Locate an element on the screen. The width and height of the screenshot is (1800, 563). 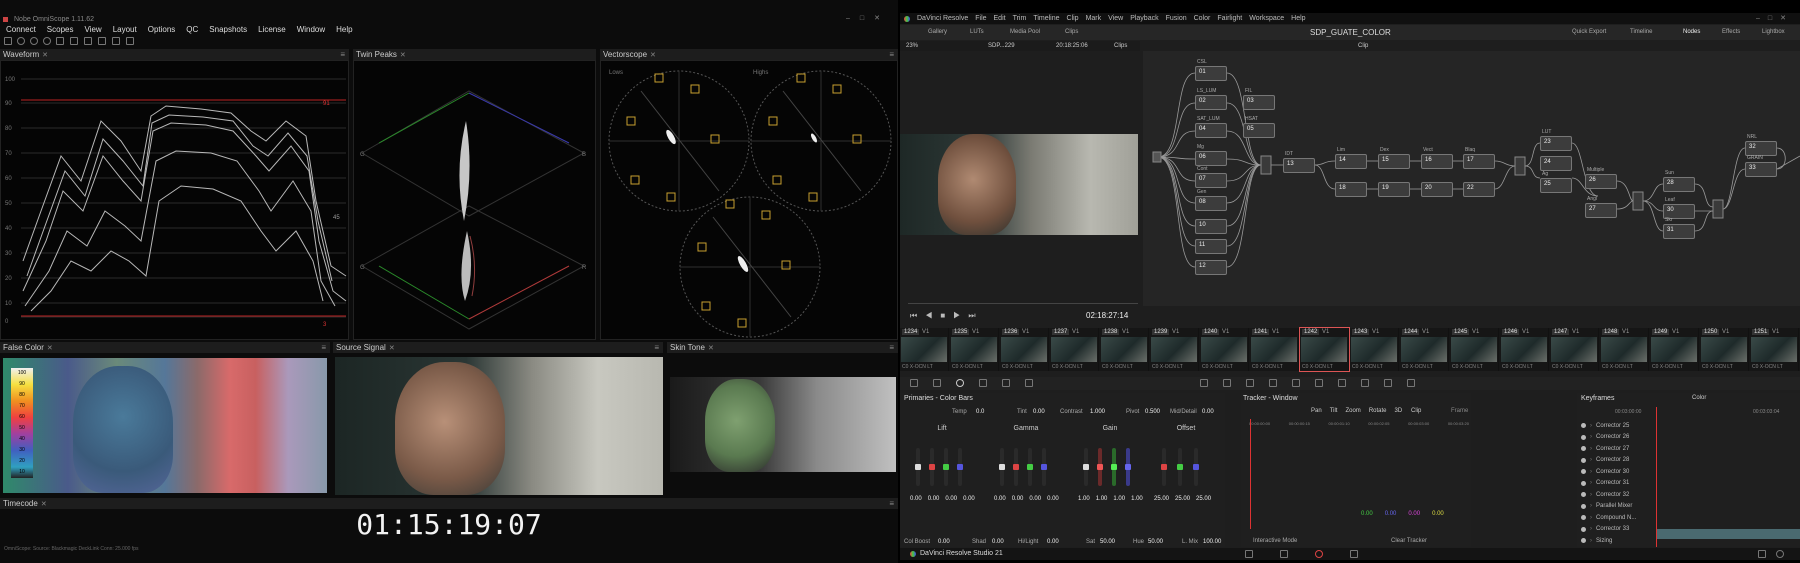
cut-page-icon is located at coordinates (1249, 554).